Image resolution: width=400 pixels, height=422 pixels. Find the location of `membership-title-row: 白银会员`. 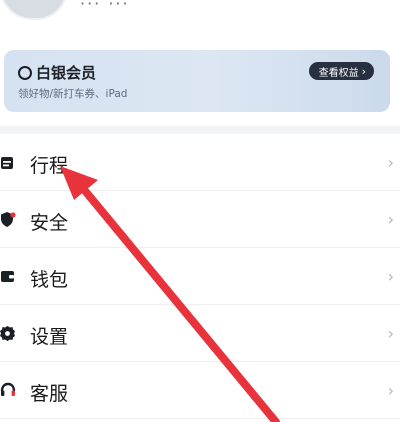

membership-title-row: 白银会员 is located at coordinates (57, 72).